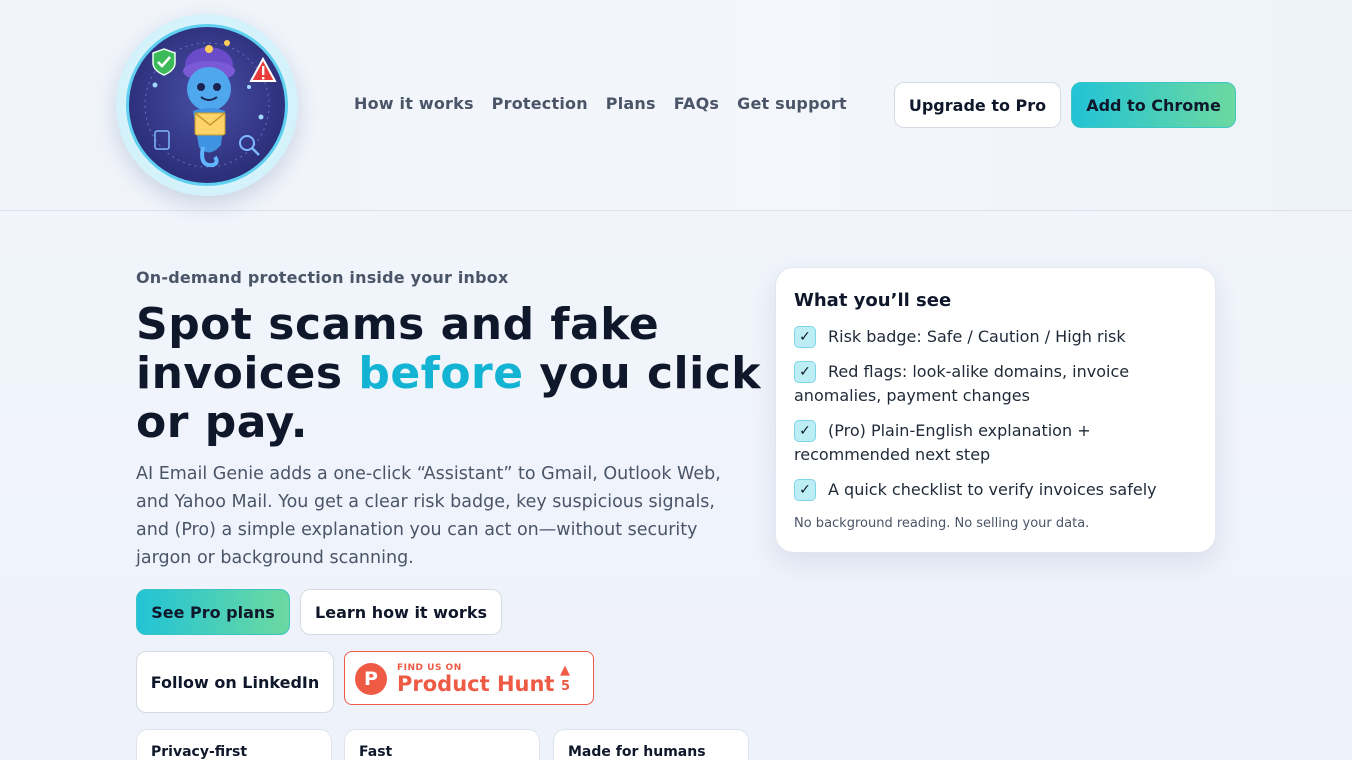 This screenshot has width=1352, height=760. I want to click on logo-inner, so click(207, 105).